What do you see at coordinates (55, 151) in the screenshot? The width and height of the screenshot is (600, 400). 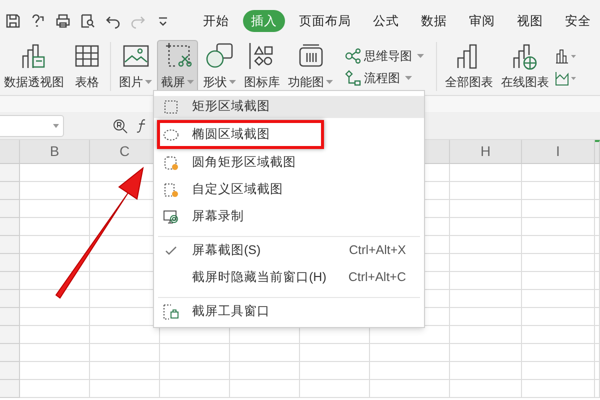 I see `column-header: B` at bounding box center [55, 151].